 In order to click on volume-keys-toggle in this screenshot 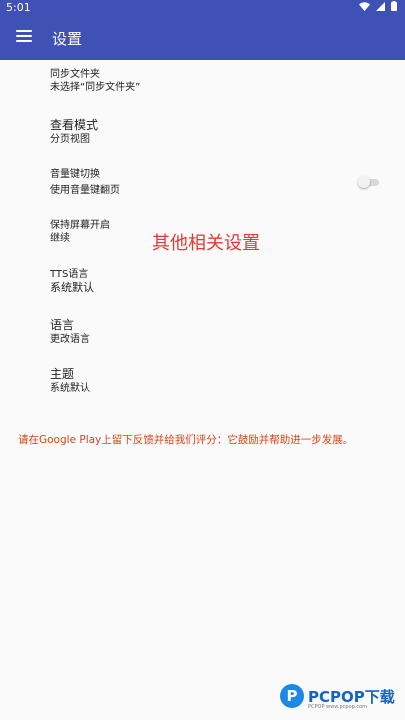, I will do `click(369, 182)`.